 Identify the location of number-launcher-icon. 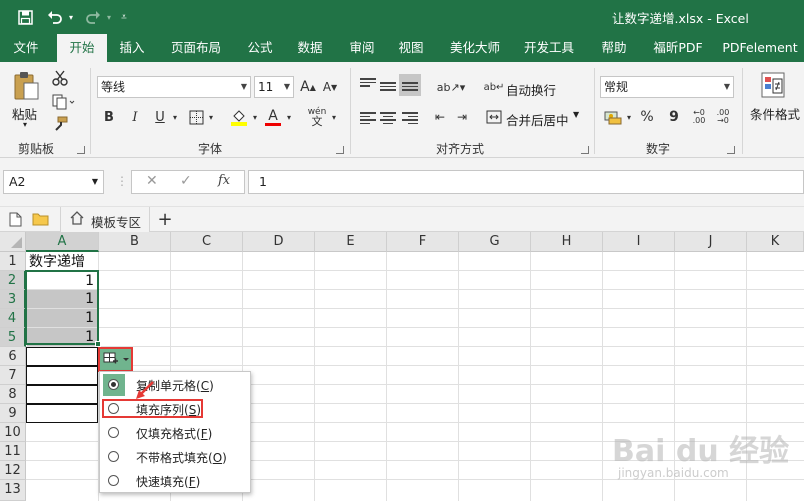
(731, 150).